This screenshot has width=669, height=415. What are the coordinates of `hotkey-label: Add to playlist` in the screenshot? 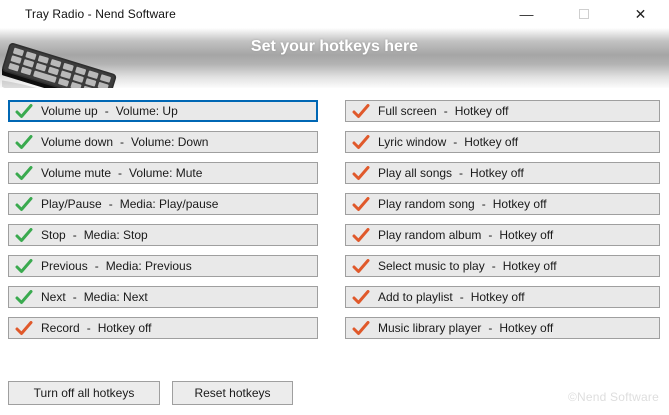 It's located at (415, 297).